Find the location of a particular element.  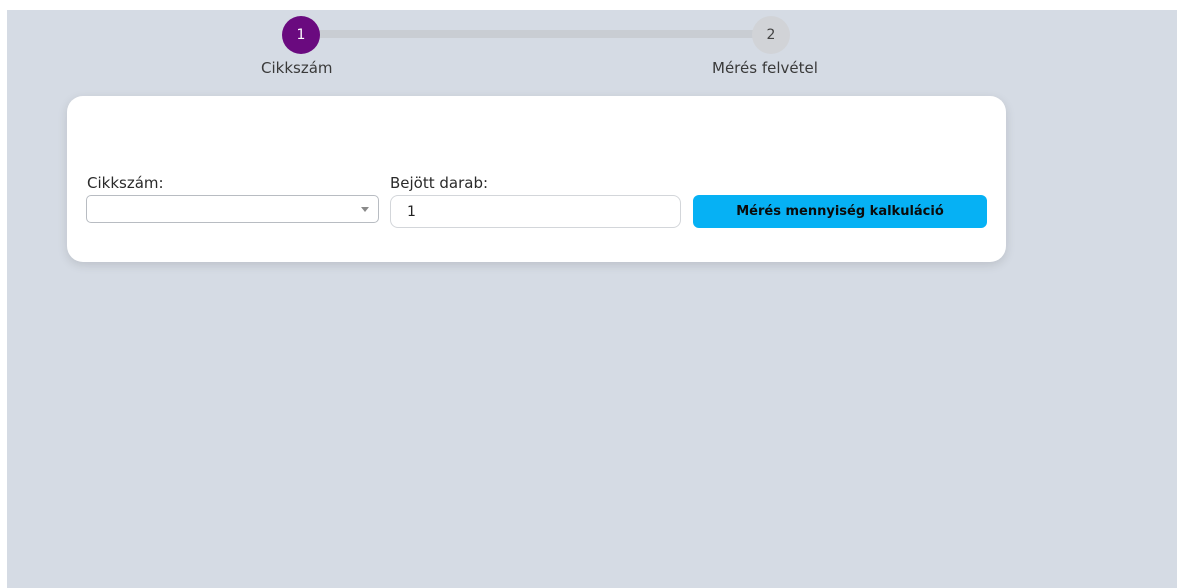

step-2-number: 2 is located at coordinates (771, 35).